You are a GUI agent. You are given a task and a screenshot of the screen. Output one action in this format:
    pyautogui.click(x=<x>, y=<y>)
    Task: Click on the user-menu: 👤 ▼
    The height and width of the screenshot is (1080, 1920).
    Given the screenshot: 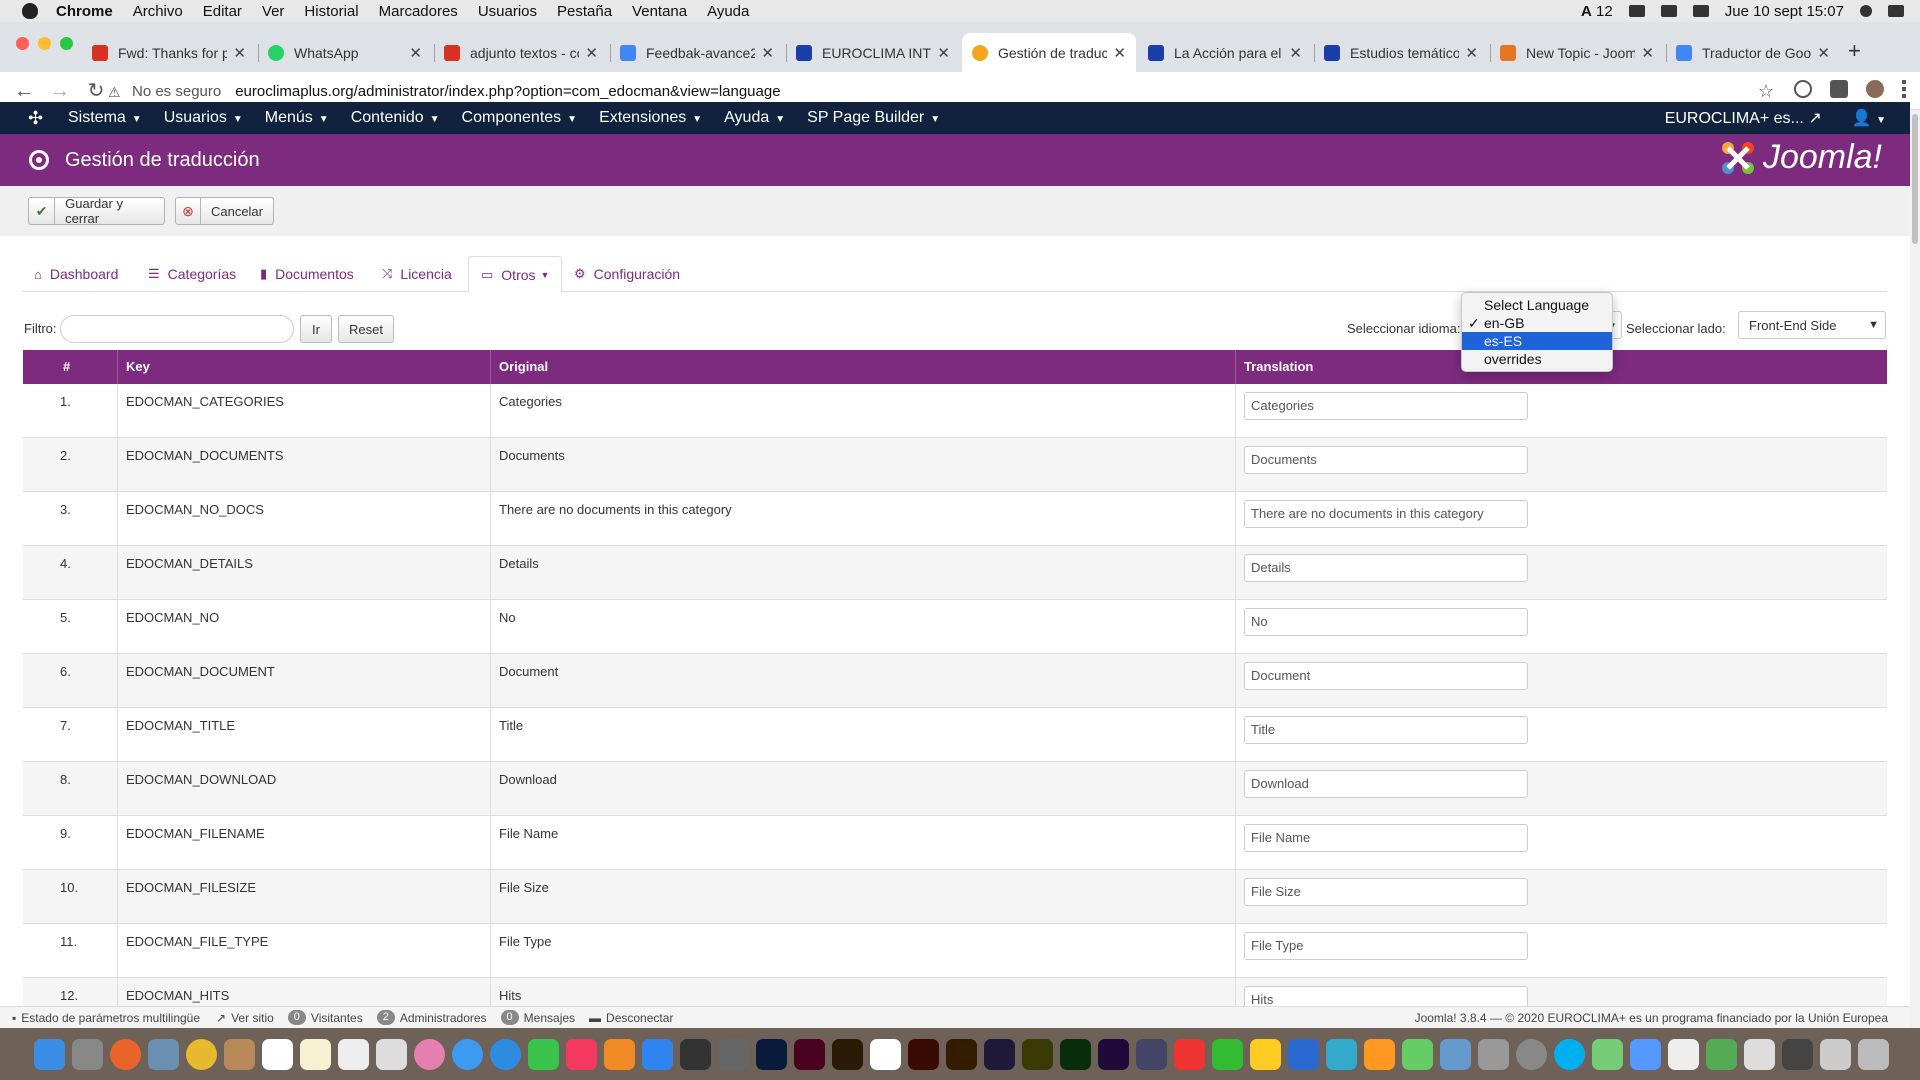 What is the action you would take?
    pyautogui.click(x=1869, y=118)
    